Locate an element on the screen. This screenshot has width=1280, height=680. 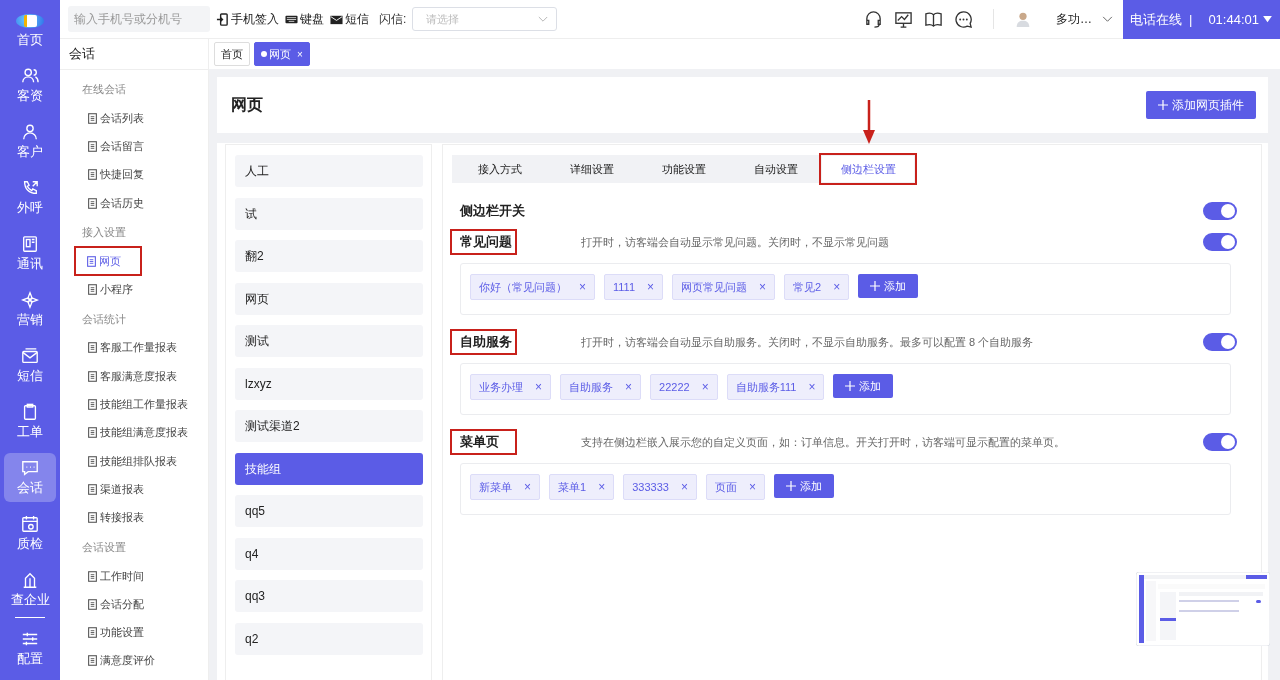
sidebar-item: 会话历史 is located at coordinates (113, 203).